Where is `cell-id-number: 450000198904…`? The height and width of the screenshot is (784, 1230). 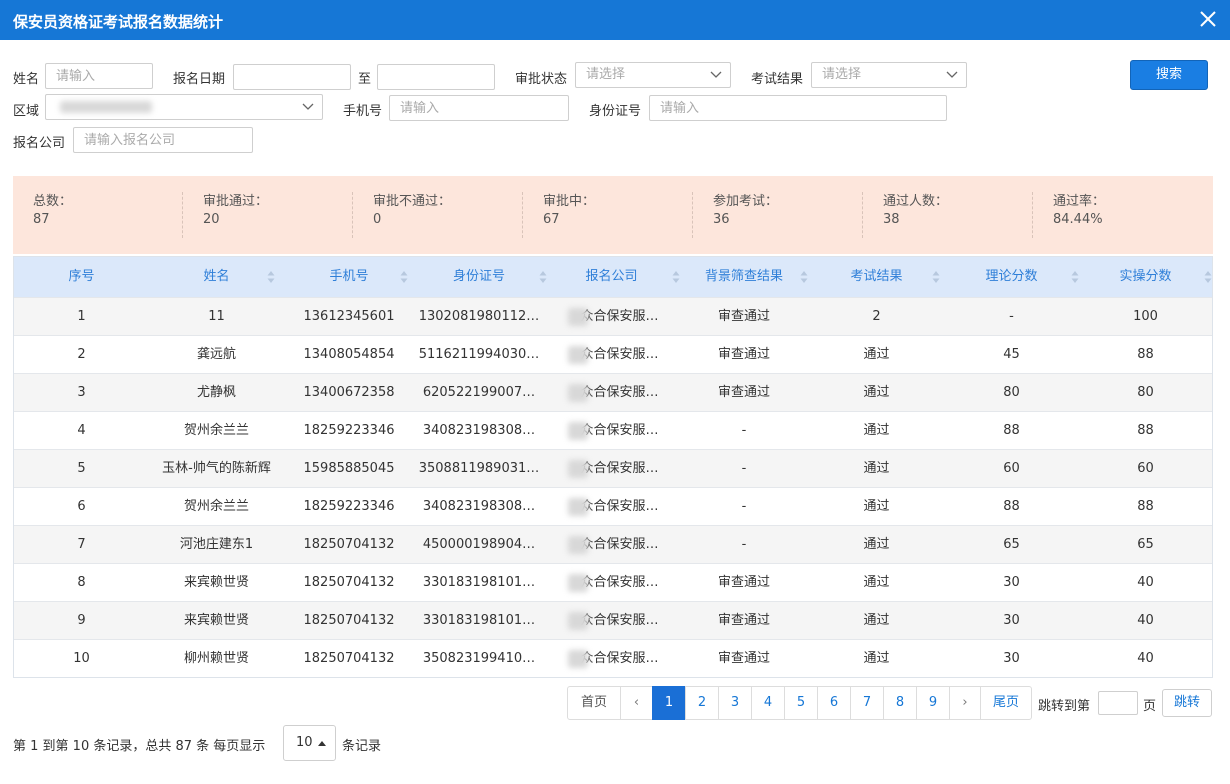
cell-id-number: 450000198904… is located at coordinates (479, 544).